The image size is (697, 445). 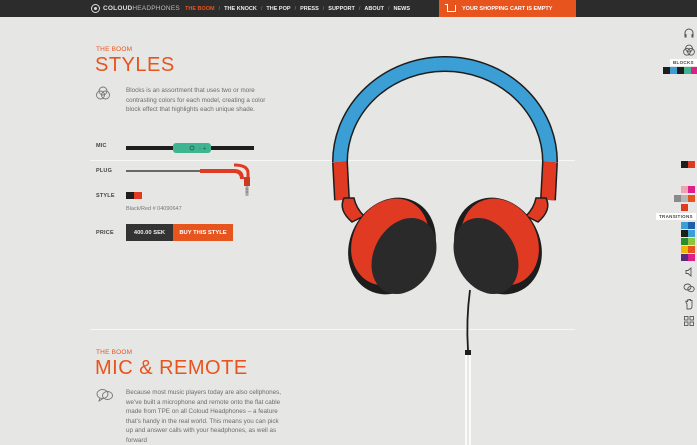 What do you see at coordinates (130, 195) in the screenshot?
I see `style-swatch-black` at bounding box center [130, 195].